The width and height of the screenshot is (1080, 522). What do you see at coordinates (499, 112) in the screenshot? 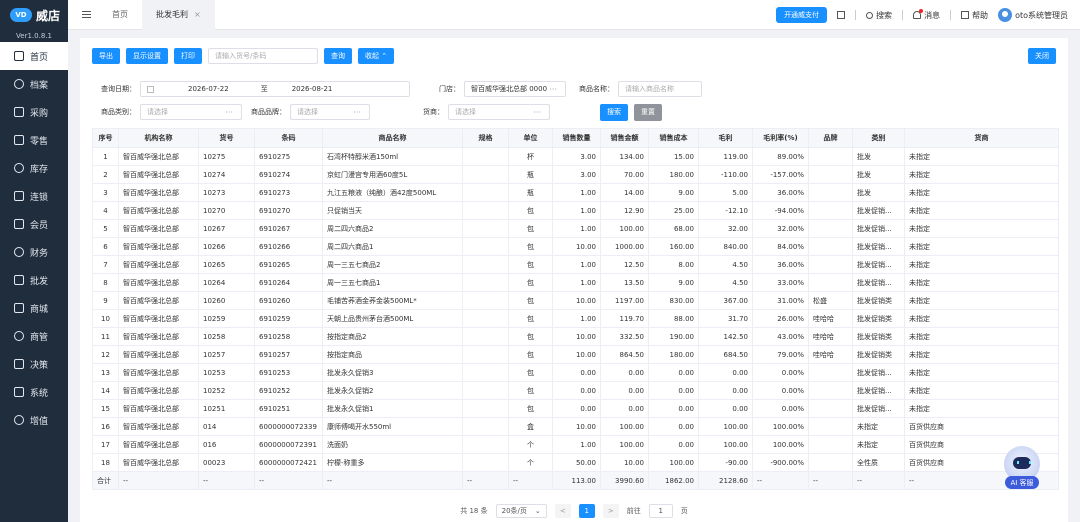
I see `supplier-select: 请选择 ···` at bounding box center [499, 112].